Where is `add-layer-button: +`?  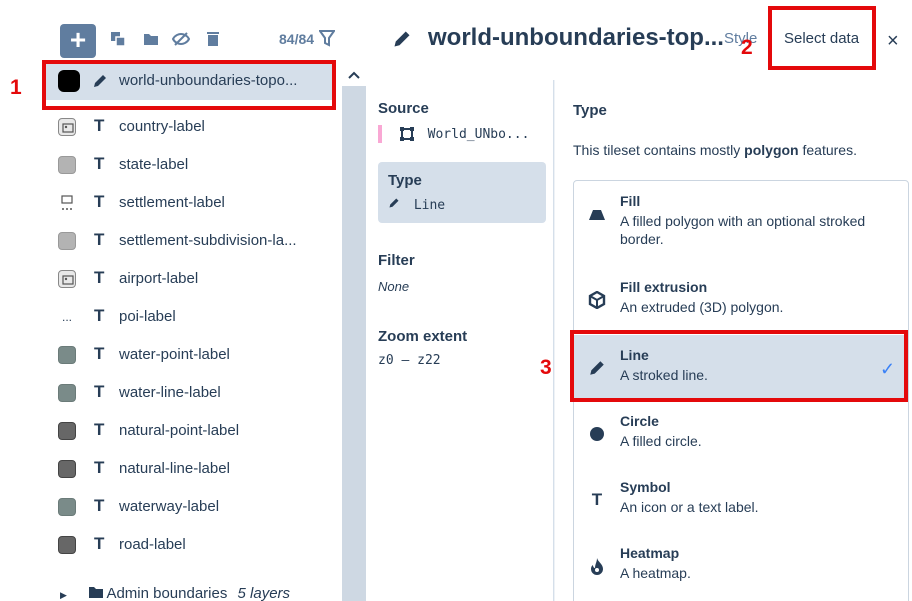
add-layer-button: + is located at coordinates (78, 41).